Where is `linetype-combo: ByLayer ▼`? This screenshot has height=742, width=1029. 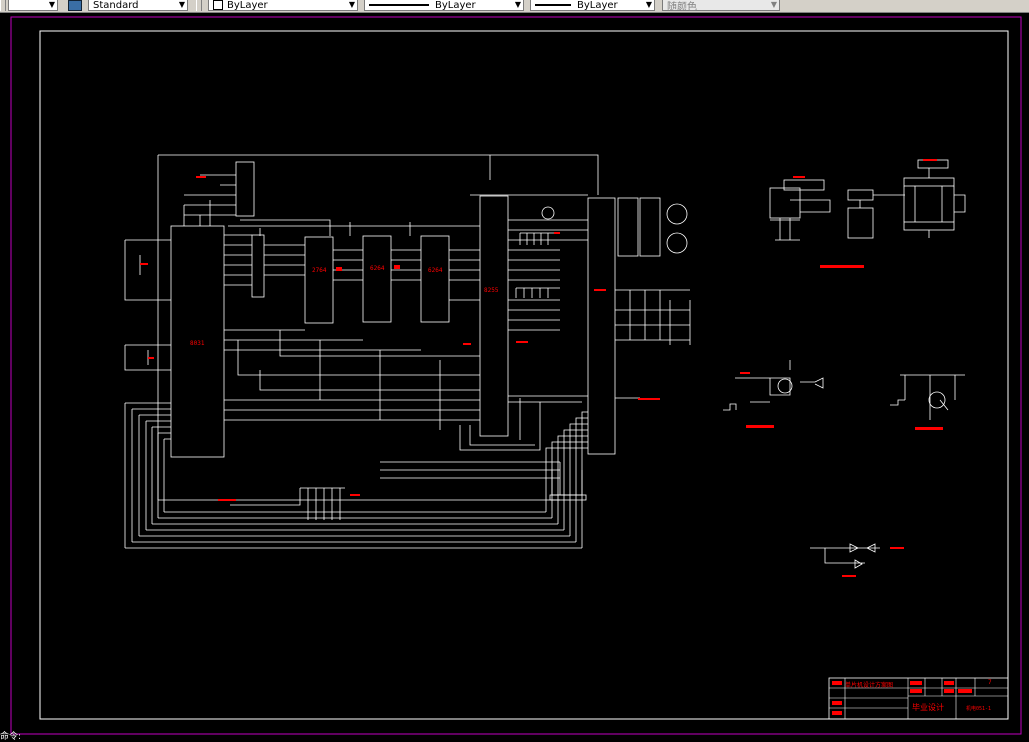
linetype-combo: ByLayer ▼ is located at coordinates (444, 5).